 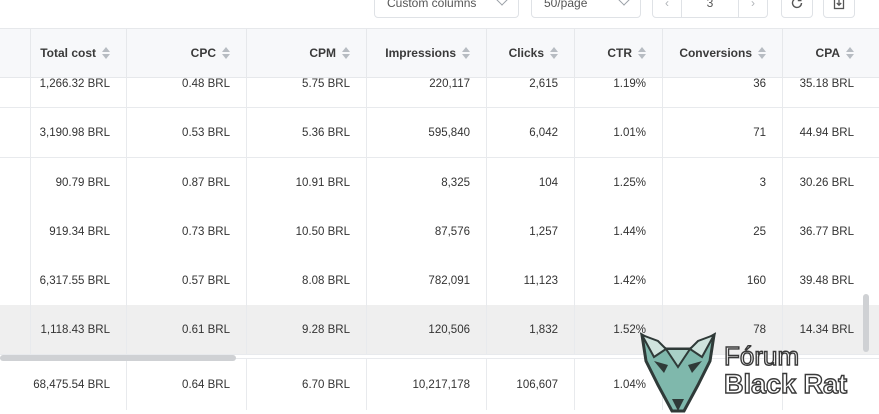 What do you see at coordinates (306, 92) in the screenshot?
I see `cell-cpm: 5.75 BRL` at bounding box center [306, 92].